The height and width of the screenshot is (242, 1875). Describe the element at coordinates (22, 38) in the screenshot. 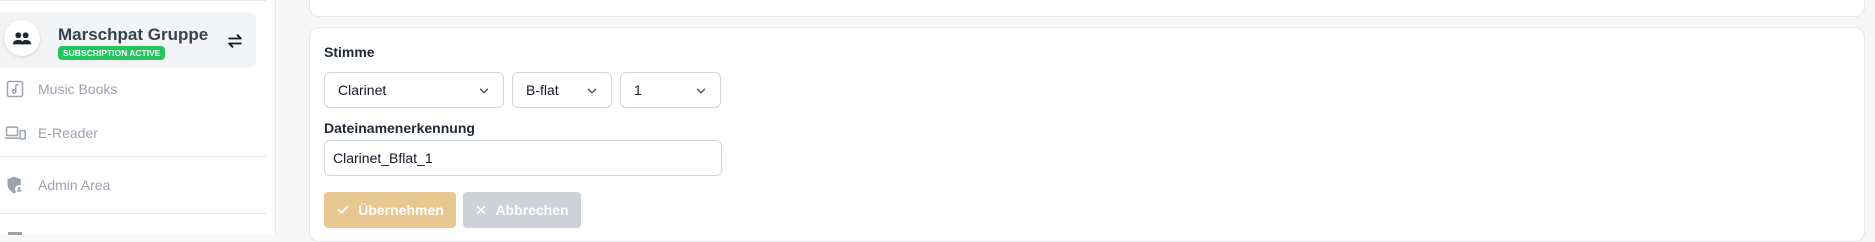

I see `group-icon` at that location.